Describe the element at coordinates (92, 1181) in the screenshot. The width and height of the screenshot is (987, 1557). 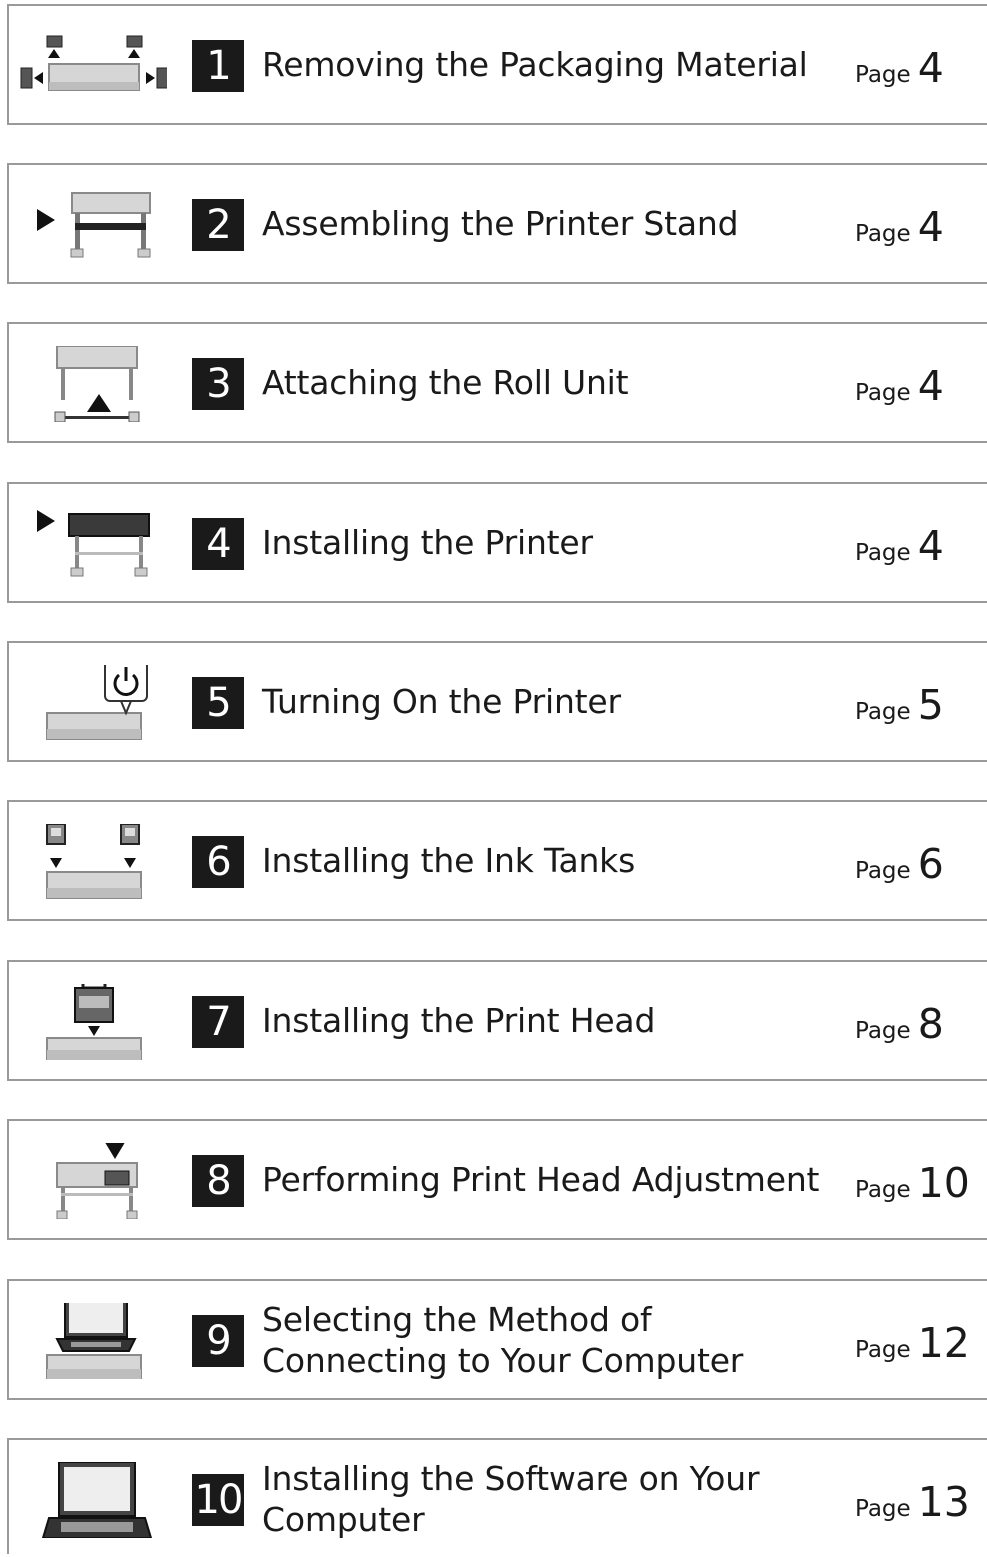
I see `head-adjust-icon` at that location.